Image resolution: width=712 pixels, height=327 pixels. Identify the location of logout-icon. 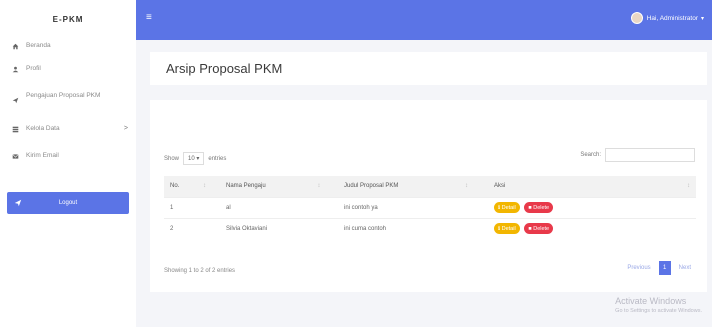
(18, 203).